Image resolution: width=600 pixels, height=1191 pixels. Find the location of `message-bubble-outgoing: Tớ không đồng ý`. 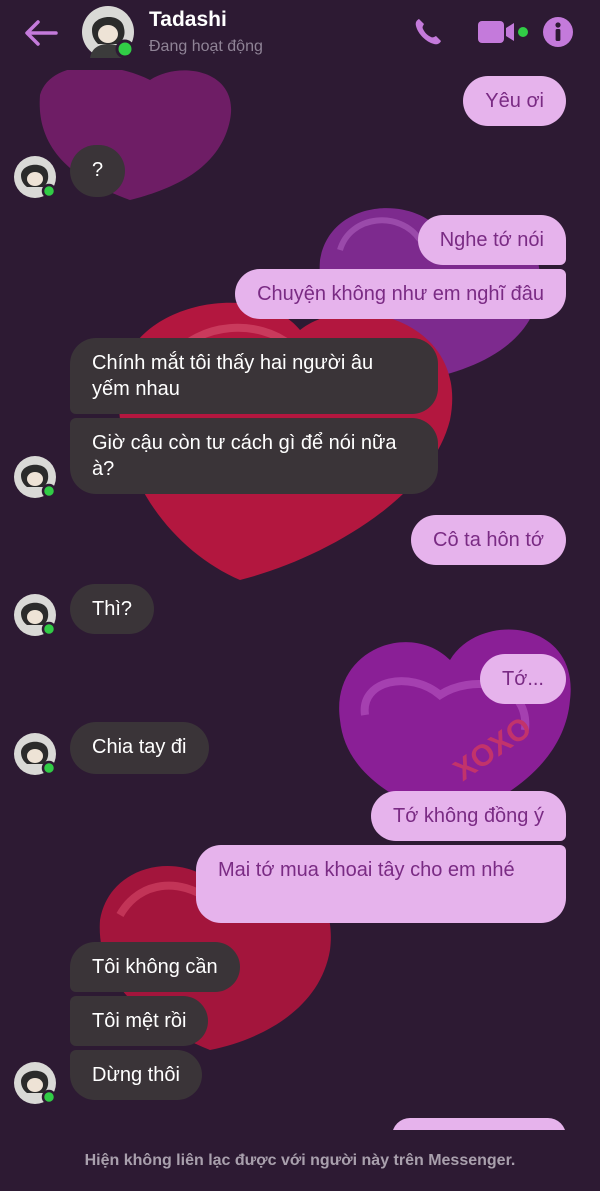

message-bubble-outgoing: Tớ không đồng ý is located at coordinates (468, 816).